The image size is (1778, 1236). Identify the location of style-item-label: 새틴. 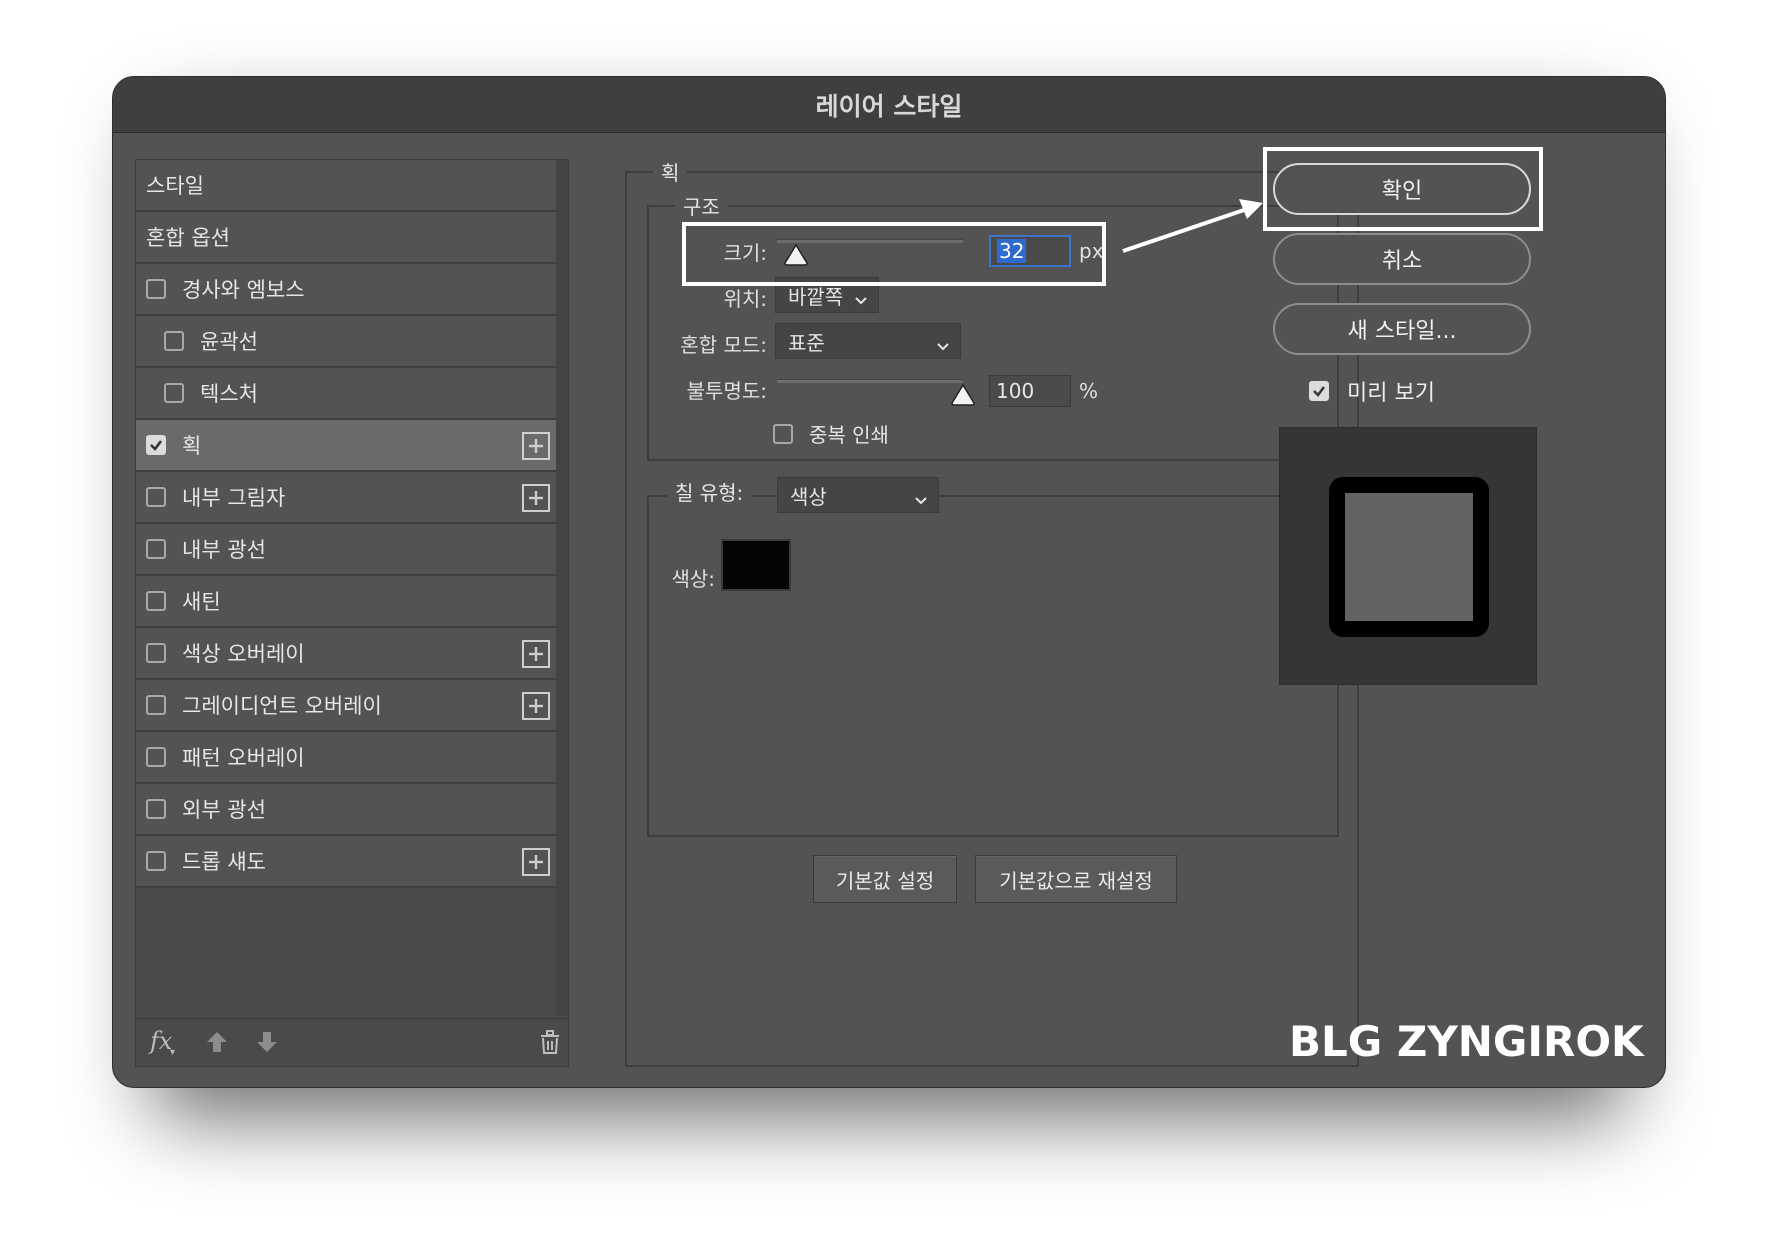
(201, 602).